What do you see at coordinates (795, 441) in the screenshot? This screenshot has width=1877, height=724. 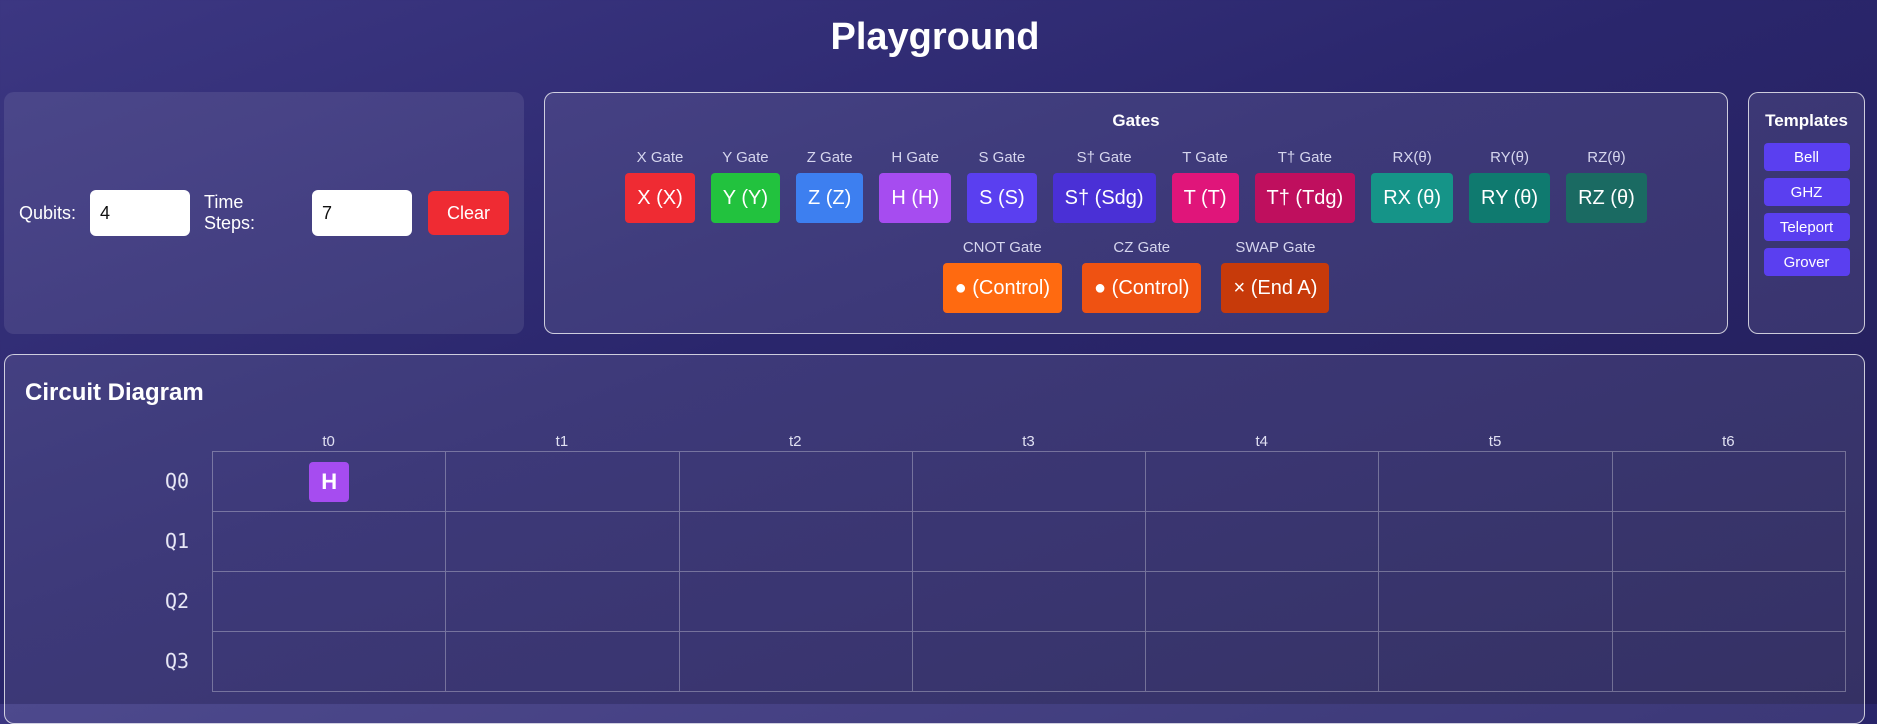 I see `time-step-header: t2` at bounding box center [795, 441].